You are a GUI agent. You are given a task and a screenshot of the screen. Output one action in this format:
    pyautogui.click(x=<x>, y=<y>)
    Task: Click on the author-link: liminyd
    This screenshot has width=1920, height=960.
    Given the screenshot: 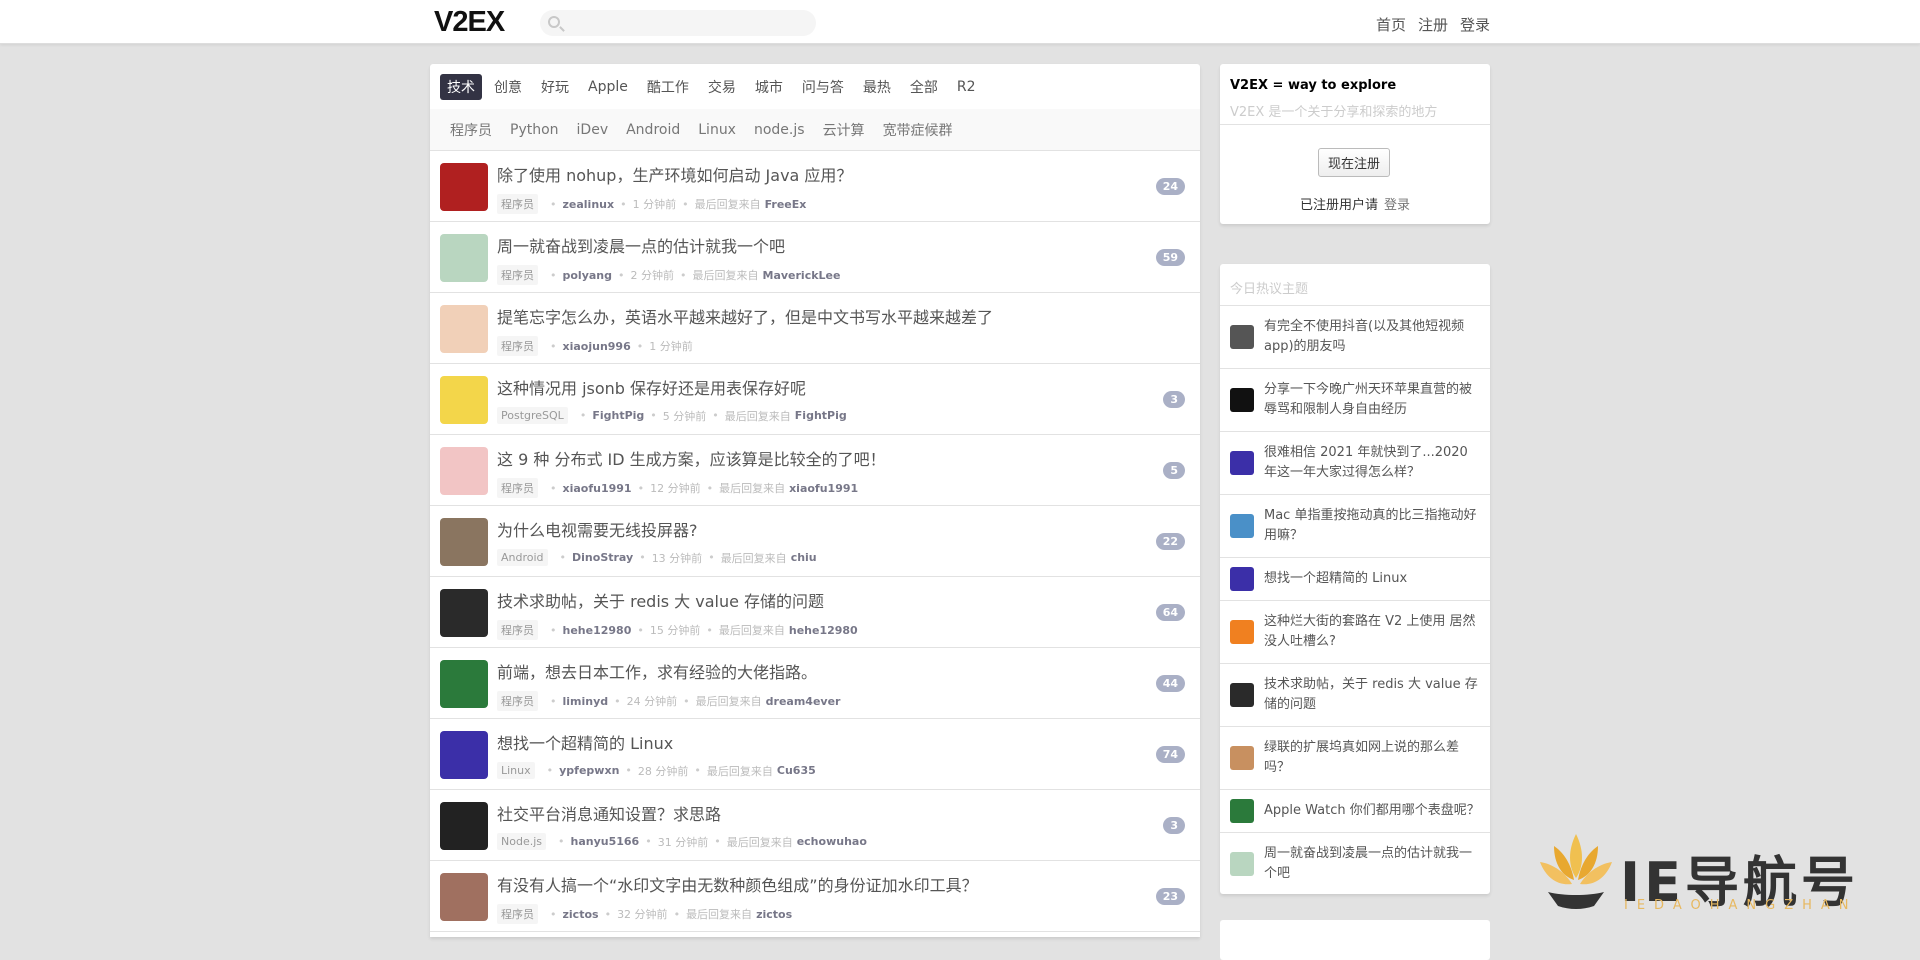 What is the action you would take?
    pyautogui.click(x=586, y=701)
    